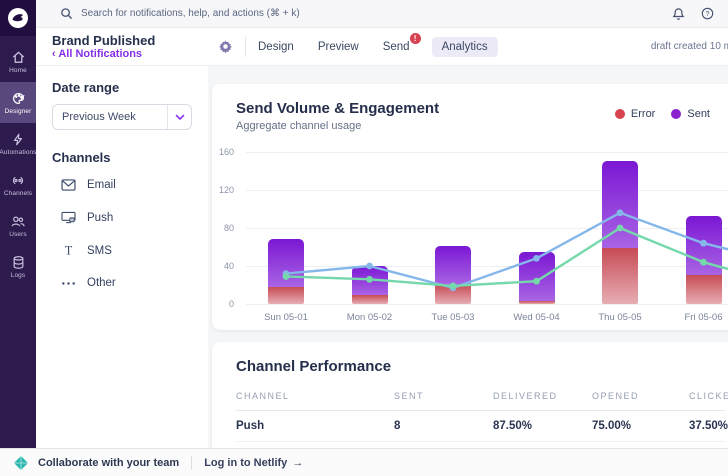 This screenshot has height=476, width=728. I want to click on sidebar-item-channels: Channels, so click(18, 184).